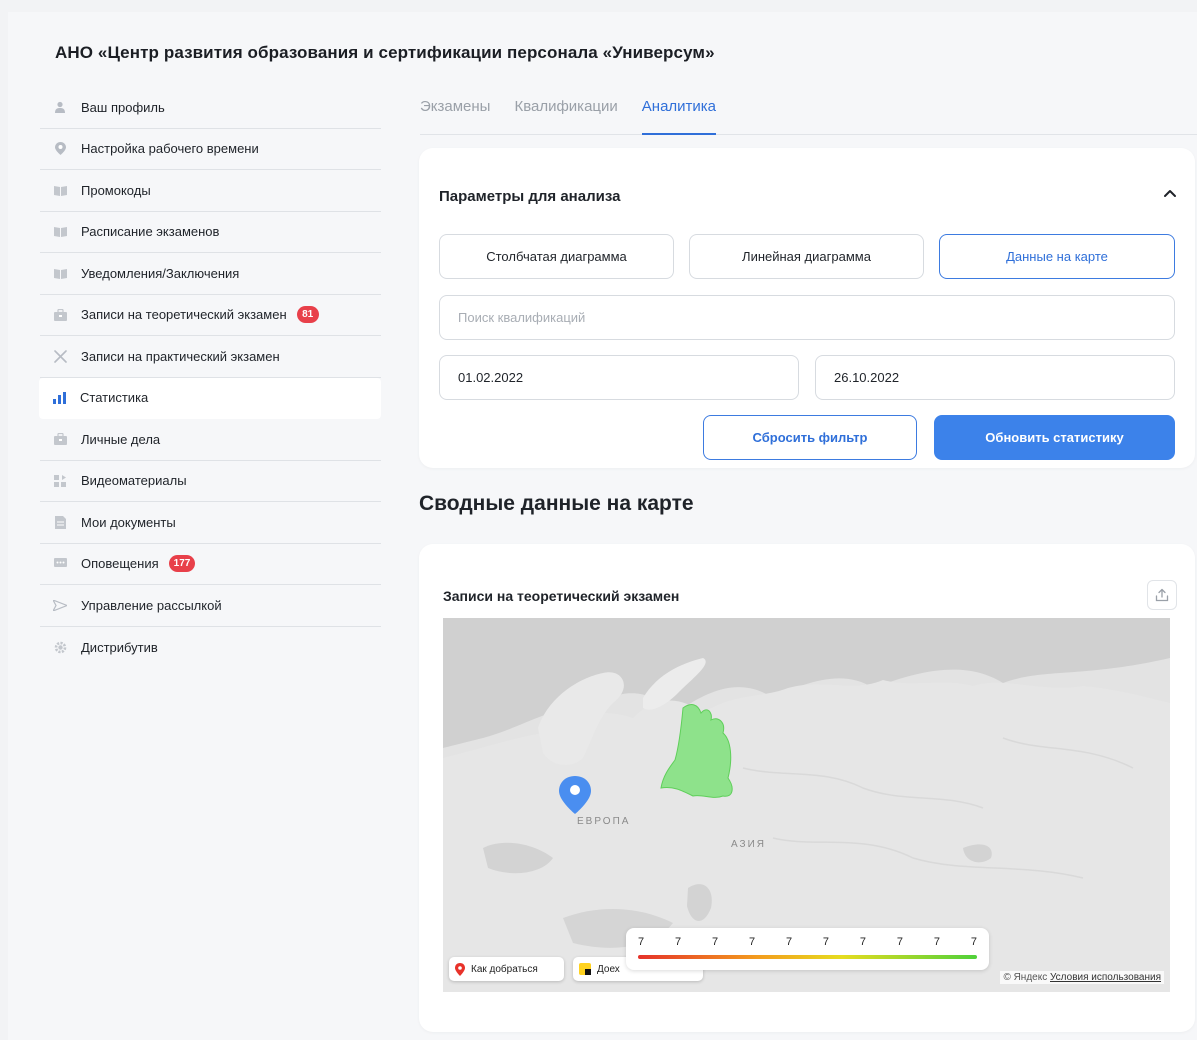  Describe the element at coordinates (60, 647) in the screenshot. I see `gear-icon` at that location.